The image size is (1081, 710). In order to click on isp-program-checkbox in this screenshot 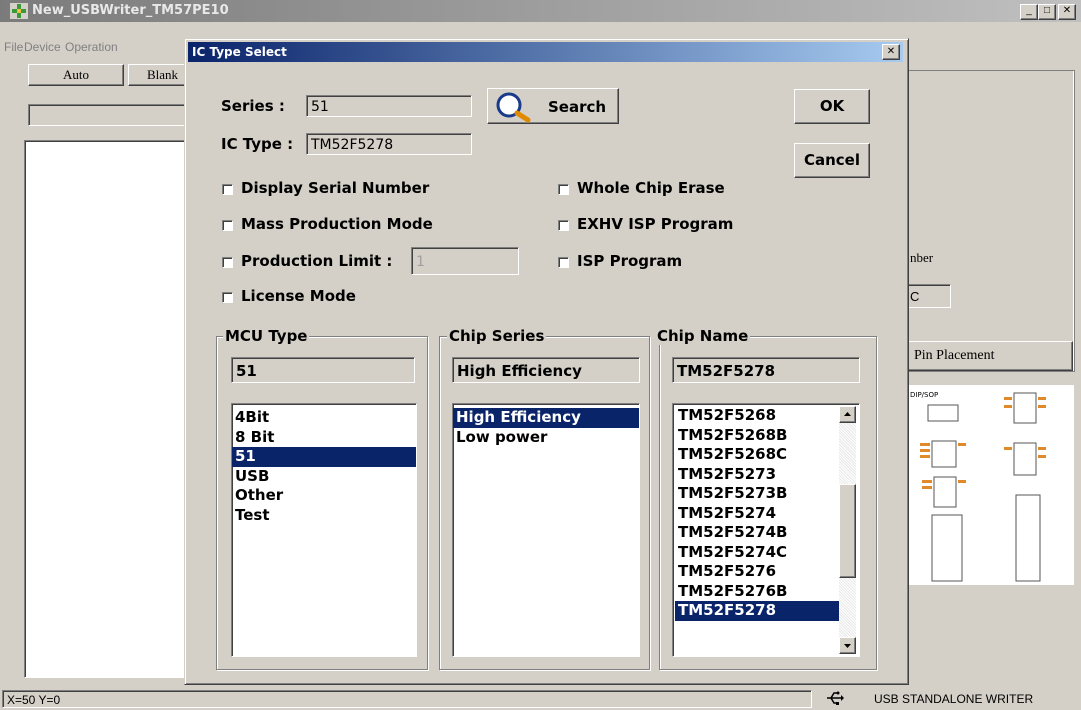, I will do `click(563, 262)`.